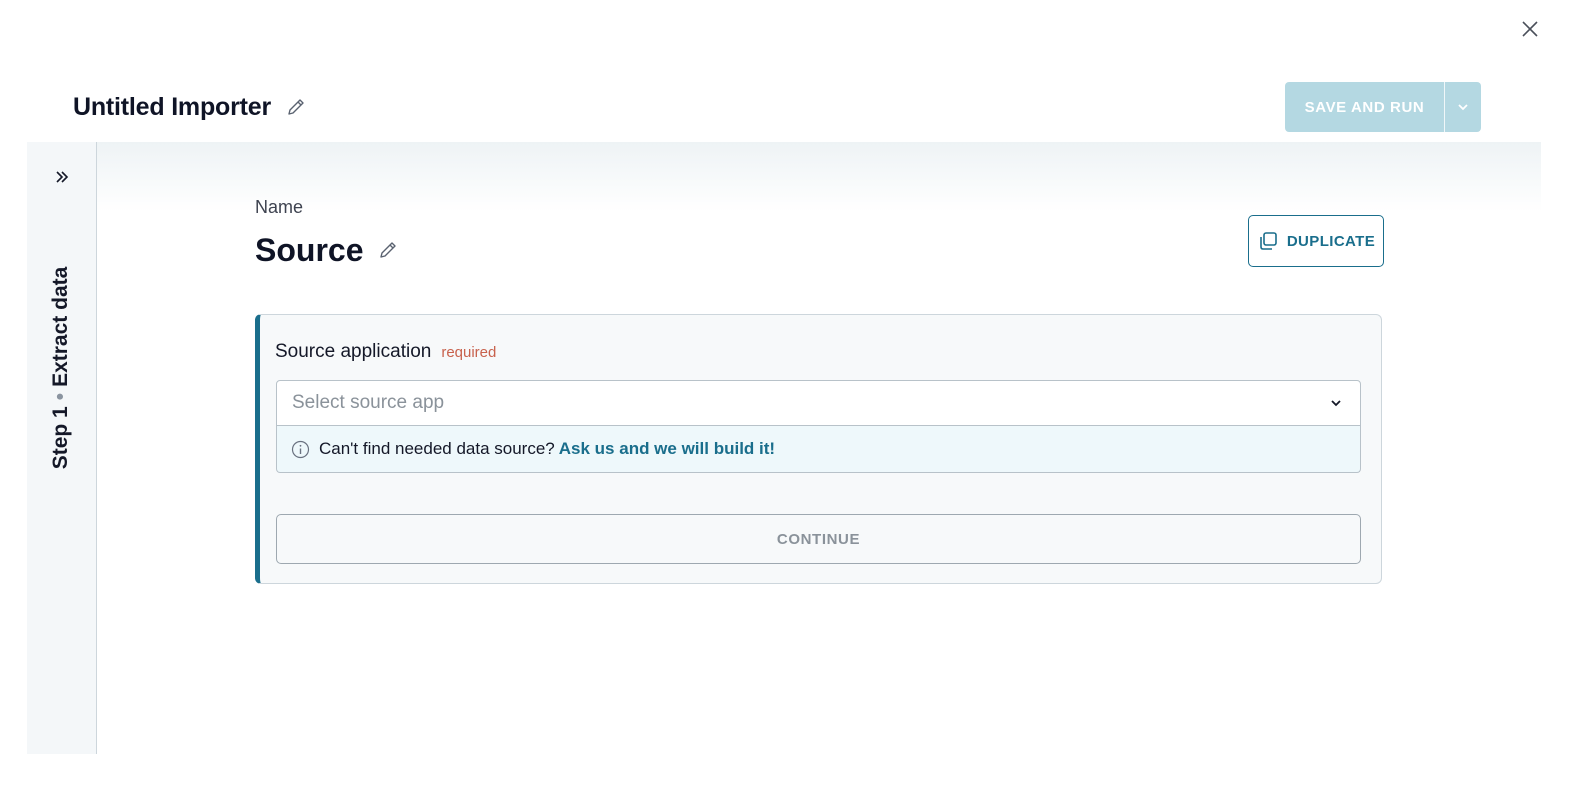 The height and width of the screenshot is (794, 1569). Describe the element at coordinates (309, 249) in the screenshot. I see `step-title: Source` at that location.